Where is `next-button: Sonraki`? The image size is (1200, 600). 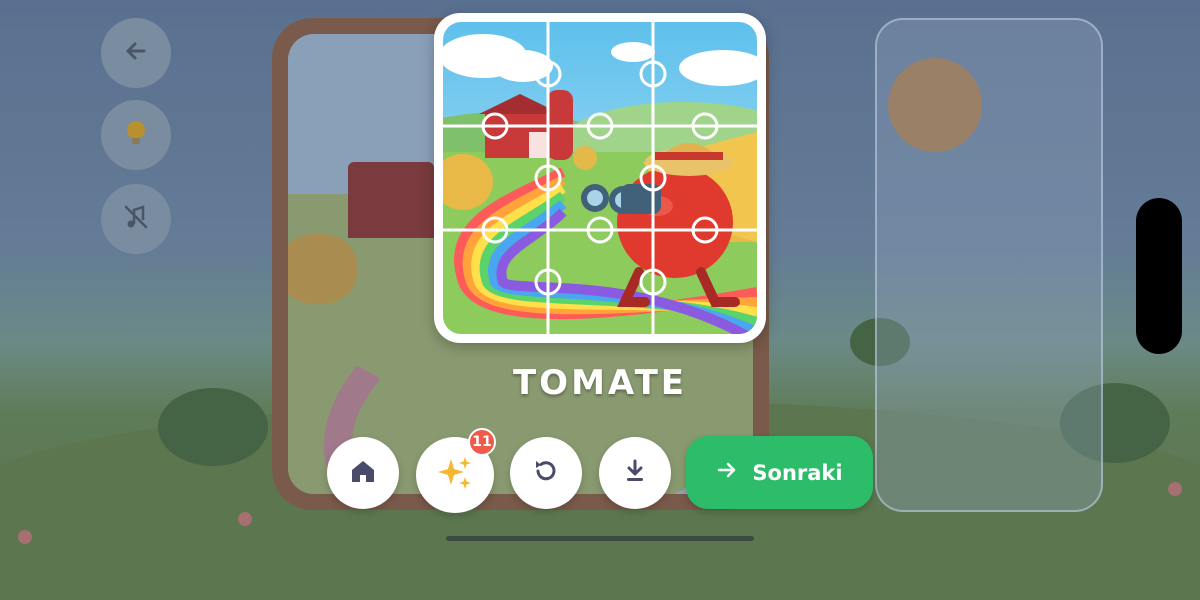 next-button: Sonraki is located at coordinates (779, 472).